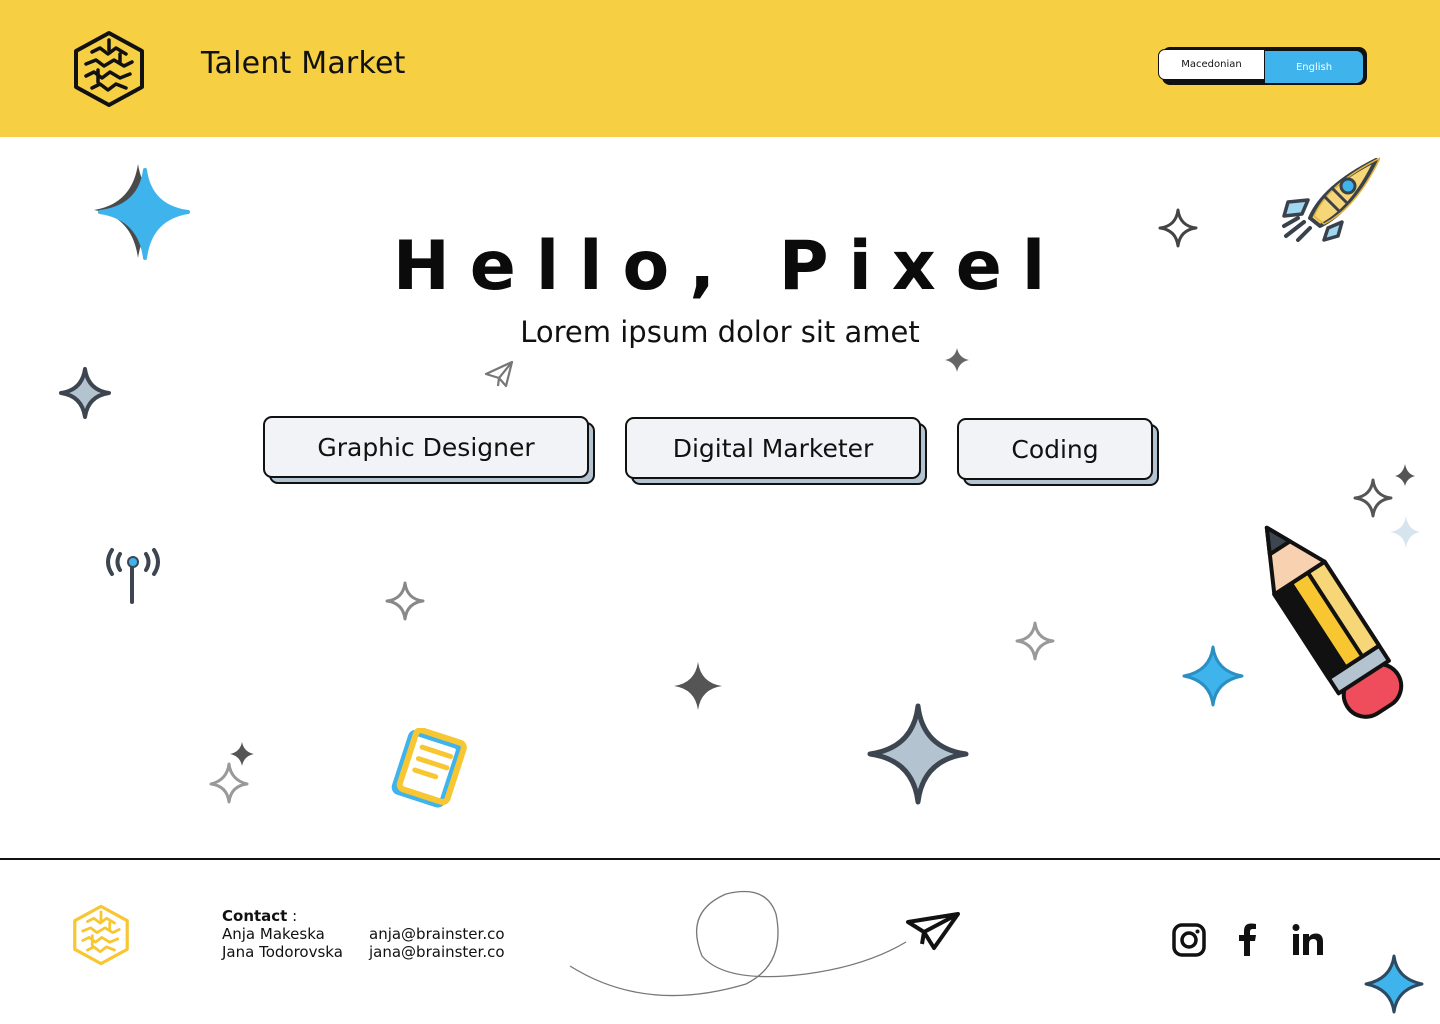 This screenshot has width=1440, height=1024. I want to click on contact-row: Anja Makeska anja@brainster.co, so click(363, 934).